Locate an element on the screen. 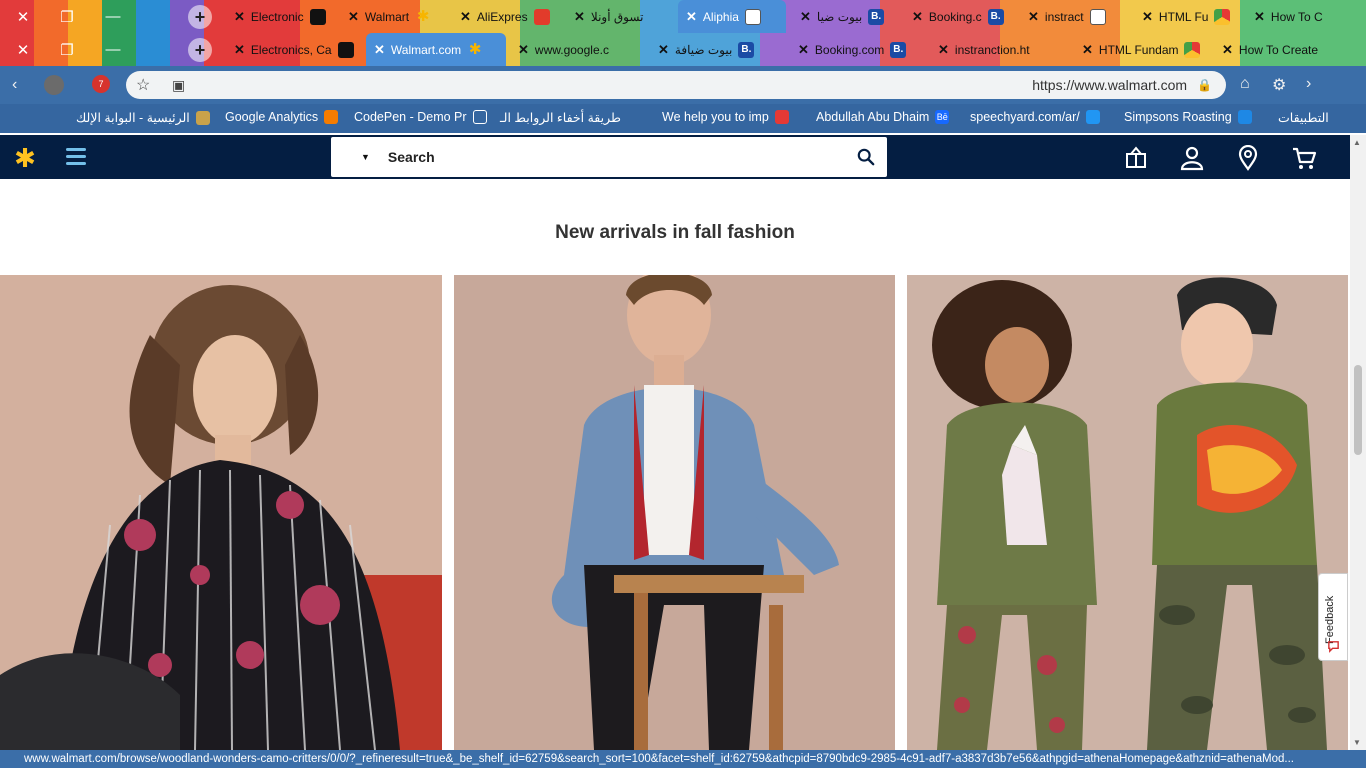 Image resolution: width=1366 pixels, height=768 pixels. search-department-dropdown-icon: ▼ is located at coordinates (365, 157).